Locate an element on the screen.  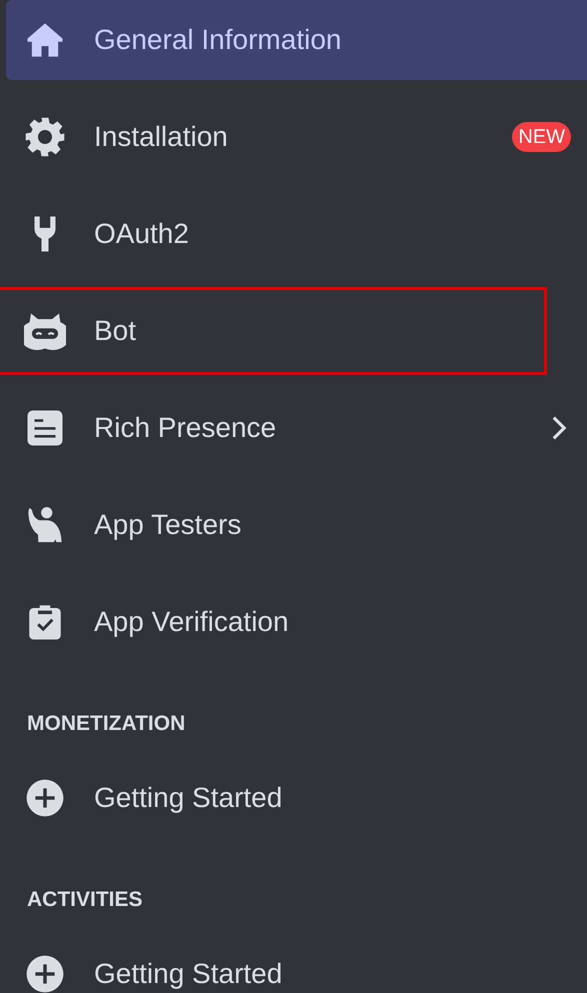
sidebar-item: General Information is located at coordinates (296, 40).